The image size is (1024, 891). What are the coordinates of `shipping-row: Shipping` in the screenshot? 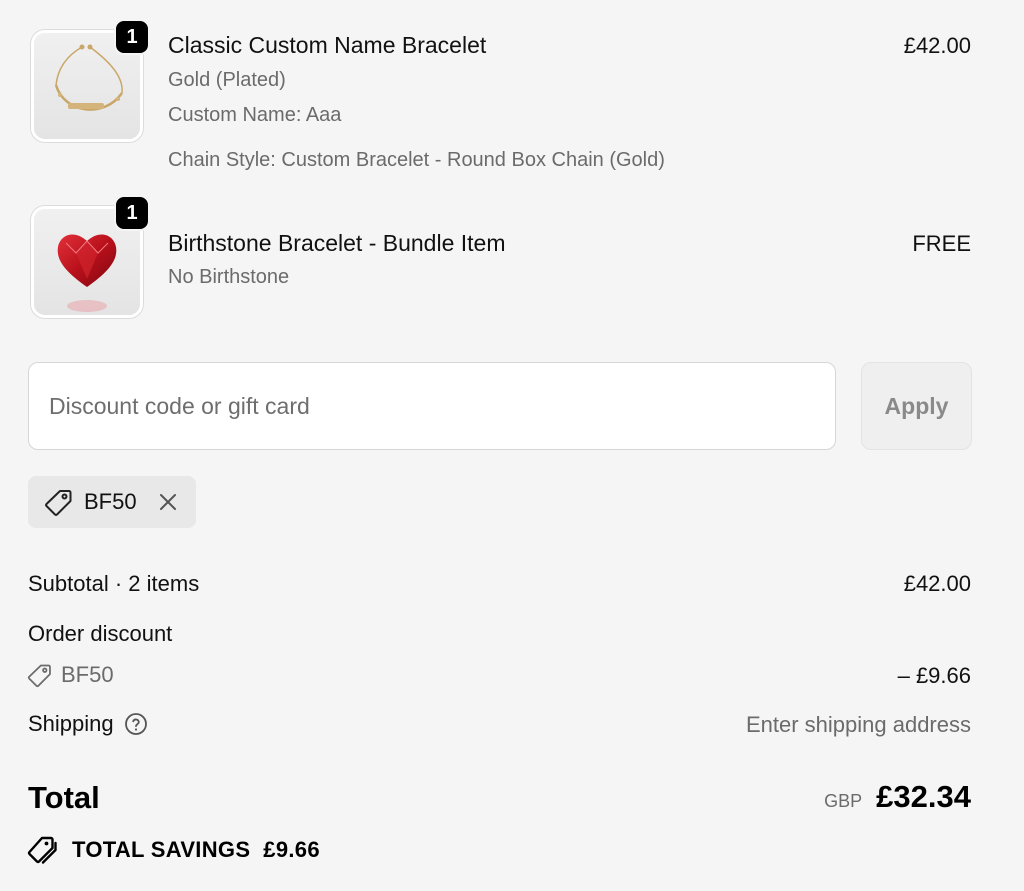 It's located at (88, 724).